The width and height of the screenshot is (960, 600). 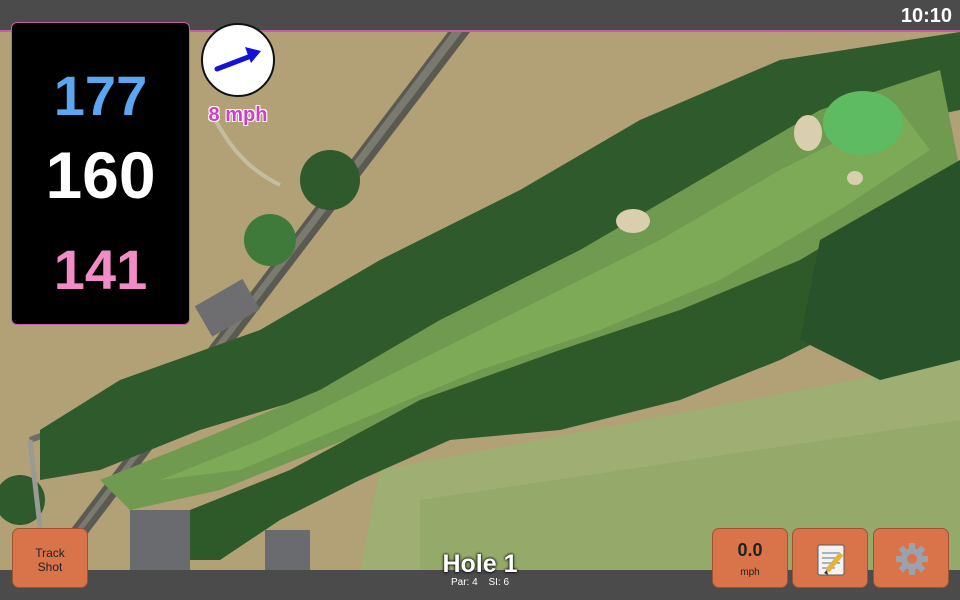 I want to click on distance-back: 177, so click(x=100, y=95).